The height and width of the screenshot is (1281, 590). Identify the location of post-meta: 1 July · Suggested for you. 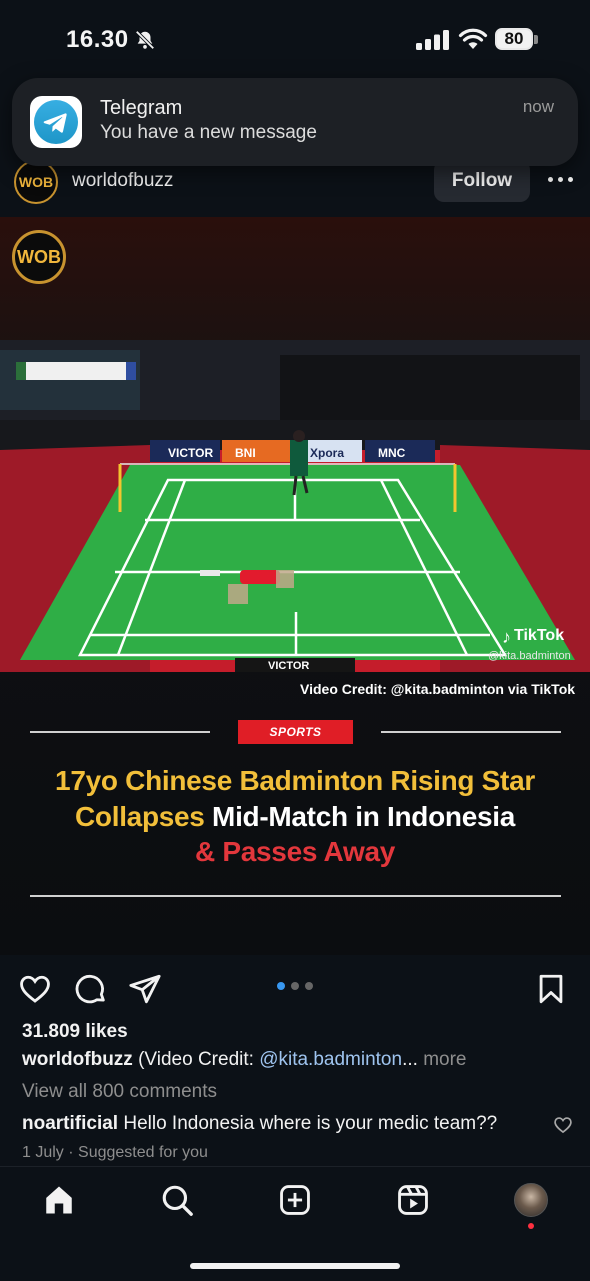
(115, 1153).